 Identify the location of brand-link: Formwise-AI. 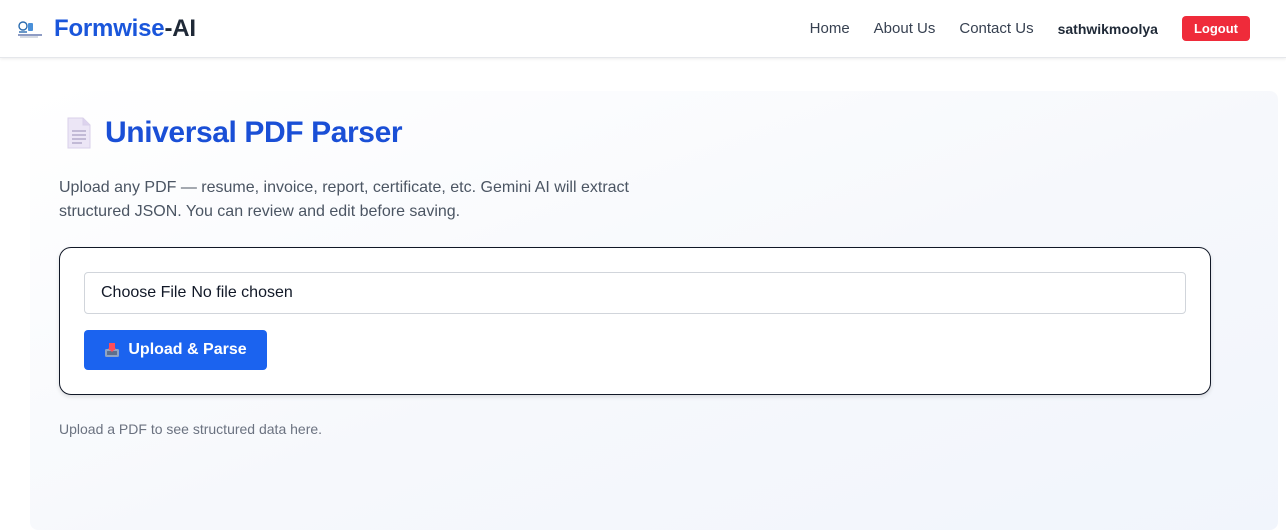
(106, 29).